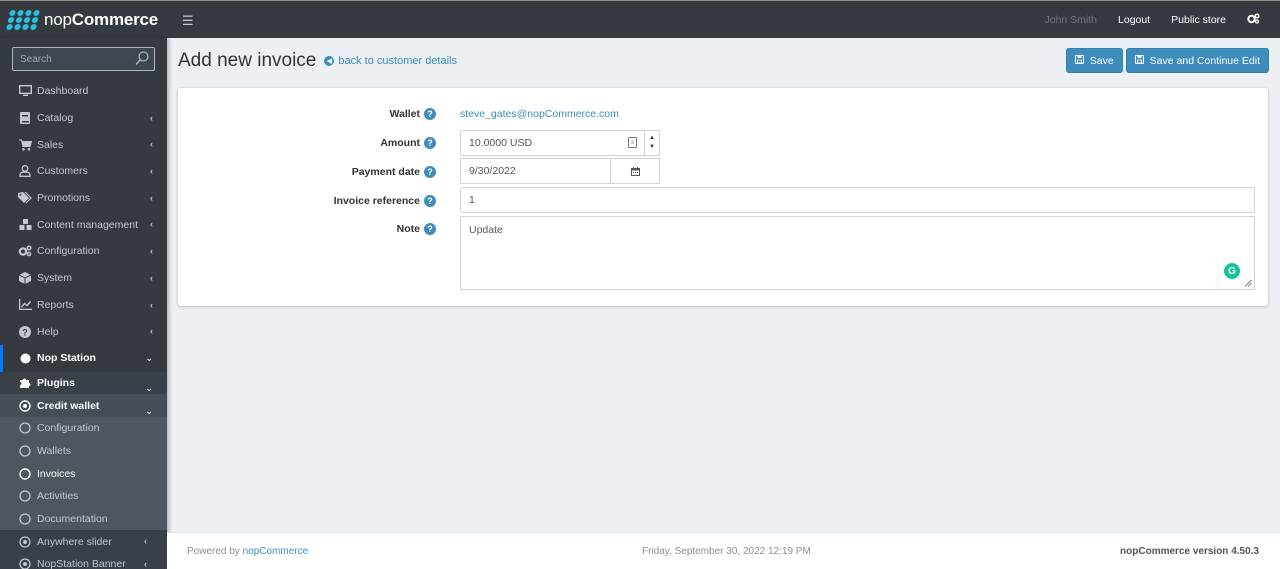 The image size is (1280, 569). Describe the element at coordinates (83, 278) in the screenshot. I see `sidebar-item-system: System ‹` at that location.